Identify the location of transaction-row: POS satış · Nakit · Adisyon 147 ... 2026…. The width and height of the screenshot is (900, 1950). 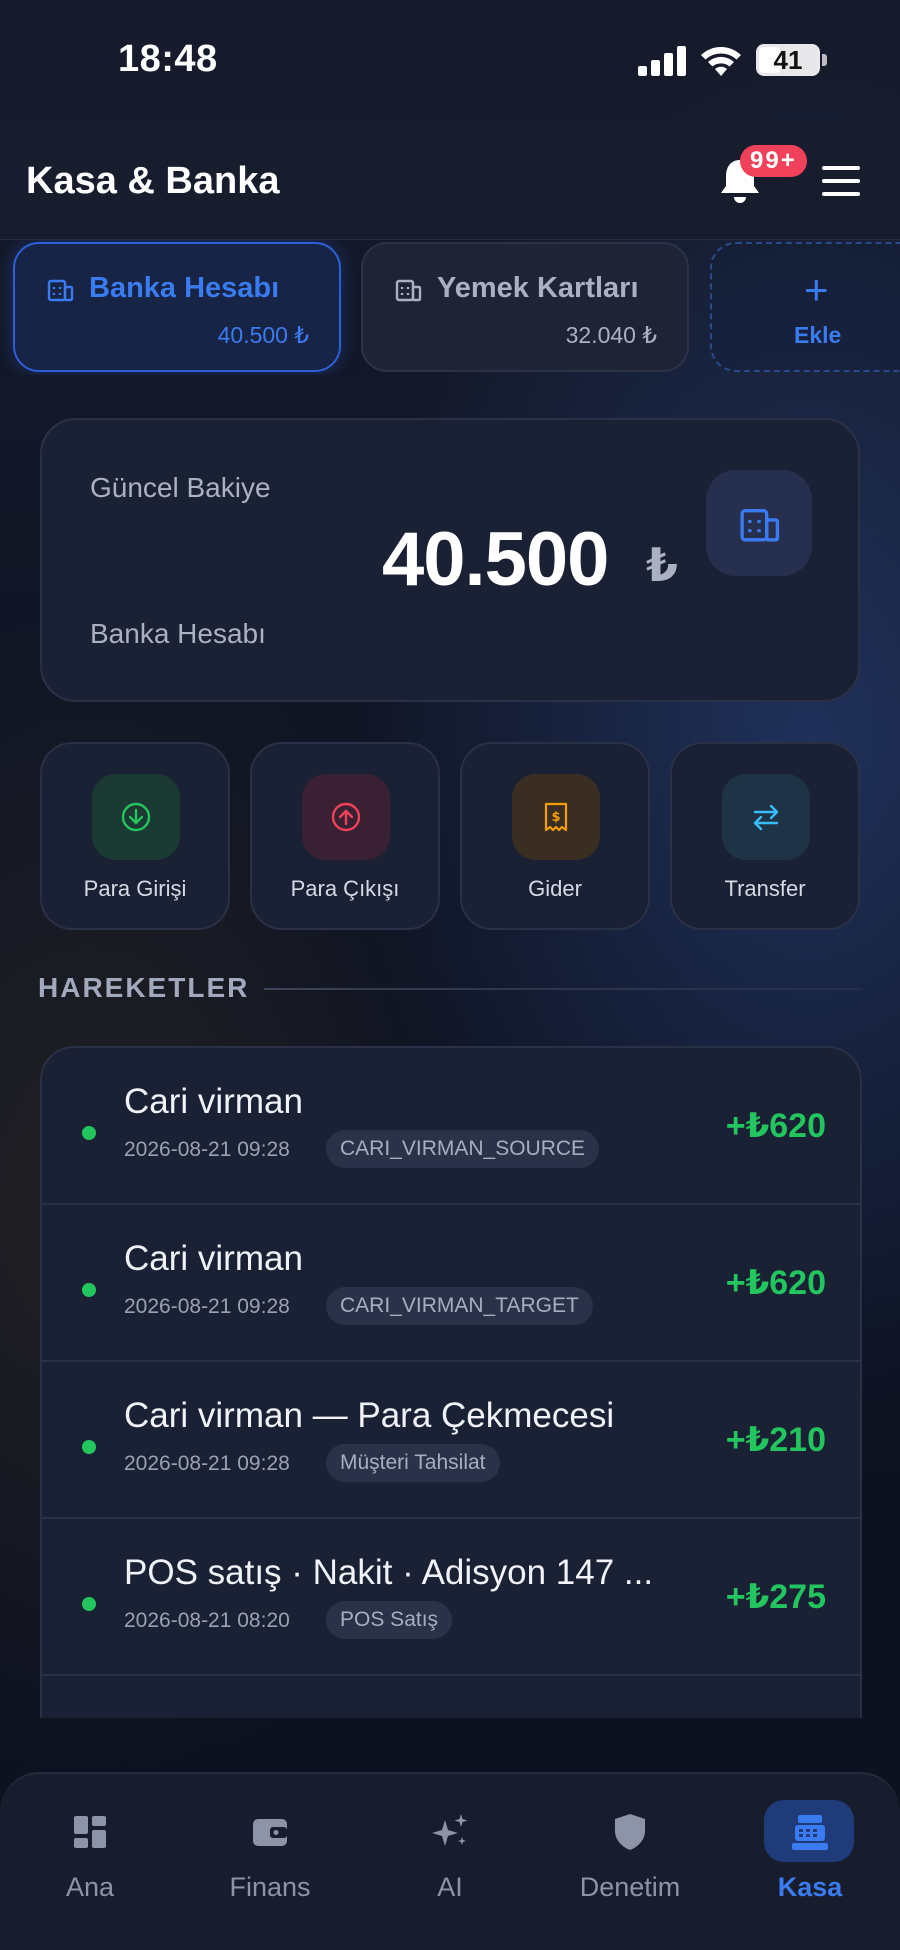
(451, 1597).